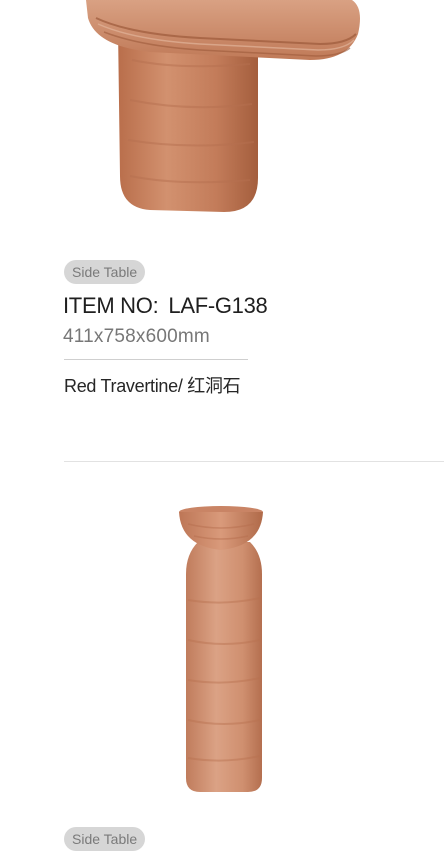 The height and width of the screenshot is (856, 444). What do you see at coordinates (156, 359) in the screenshot?
I see `divider` at bounding box center [156, 359].